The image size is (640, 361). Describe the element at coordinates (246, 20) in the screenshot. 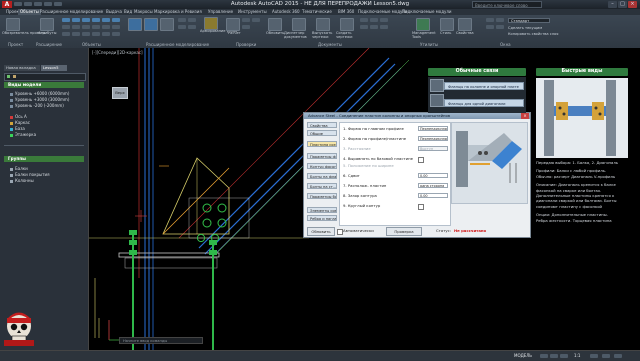

I see `check-a-icon` at that location.